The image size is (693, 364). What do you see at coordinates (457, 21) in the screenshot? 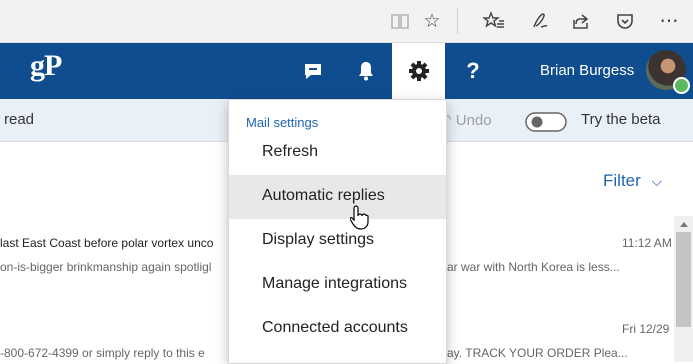
I see `toolbar-divider` at bounding box center [457, 21].